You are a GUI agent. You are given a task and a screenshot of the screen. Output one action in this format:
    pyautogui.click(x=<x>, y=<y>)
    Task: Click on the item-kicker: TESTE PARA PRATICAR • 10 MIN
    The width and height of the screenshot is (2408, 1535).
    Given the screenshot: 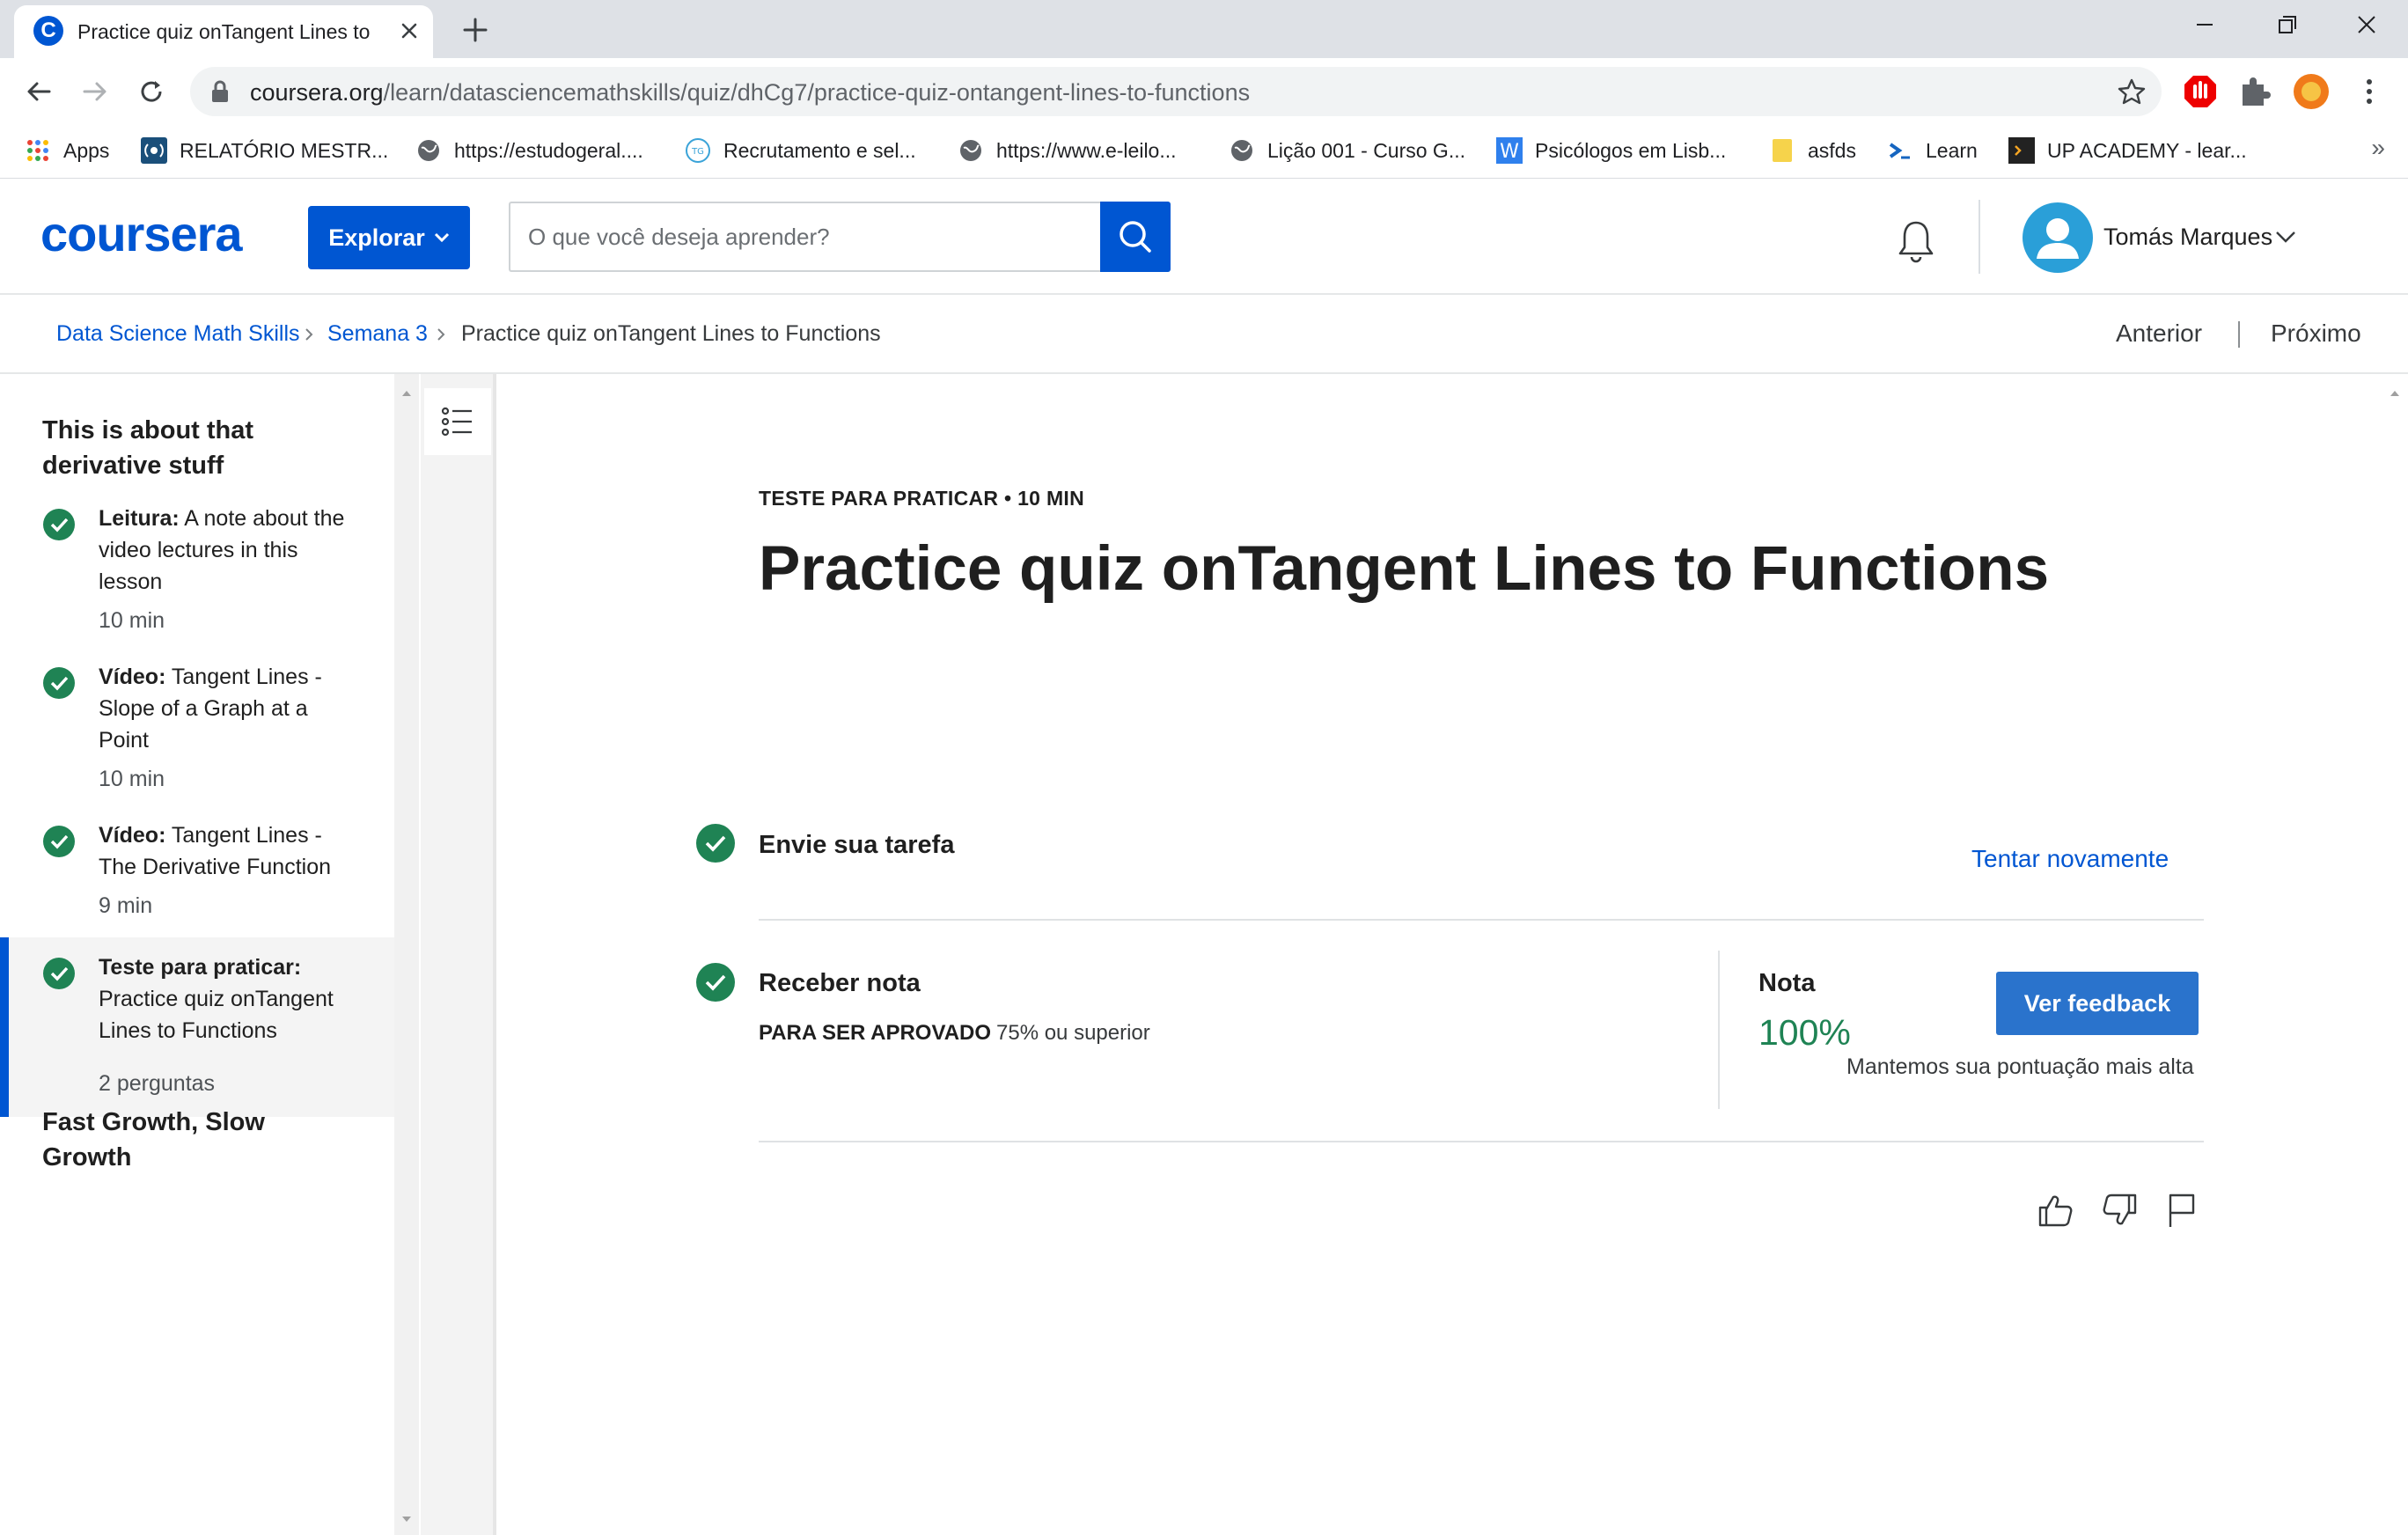 What is the action you would take?
    pyautogui.click(x=921, y=498)
    